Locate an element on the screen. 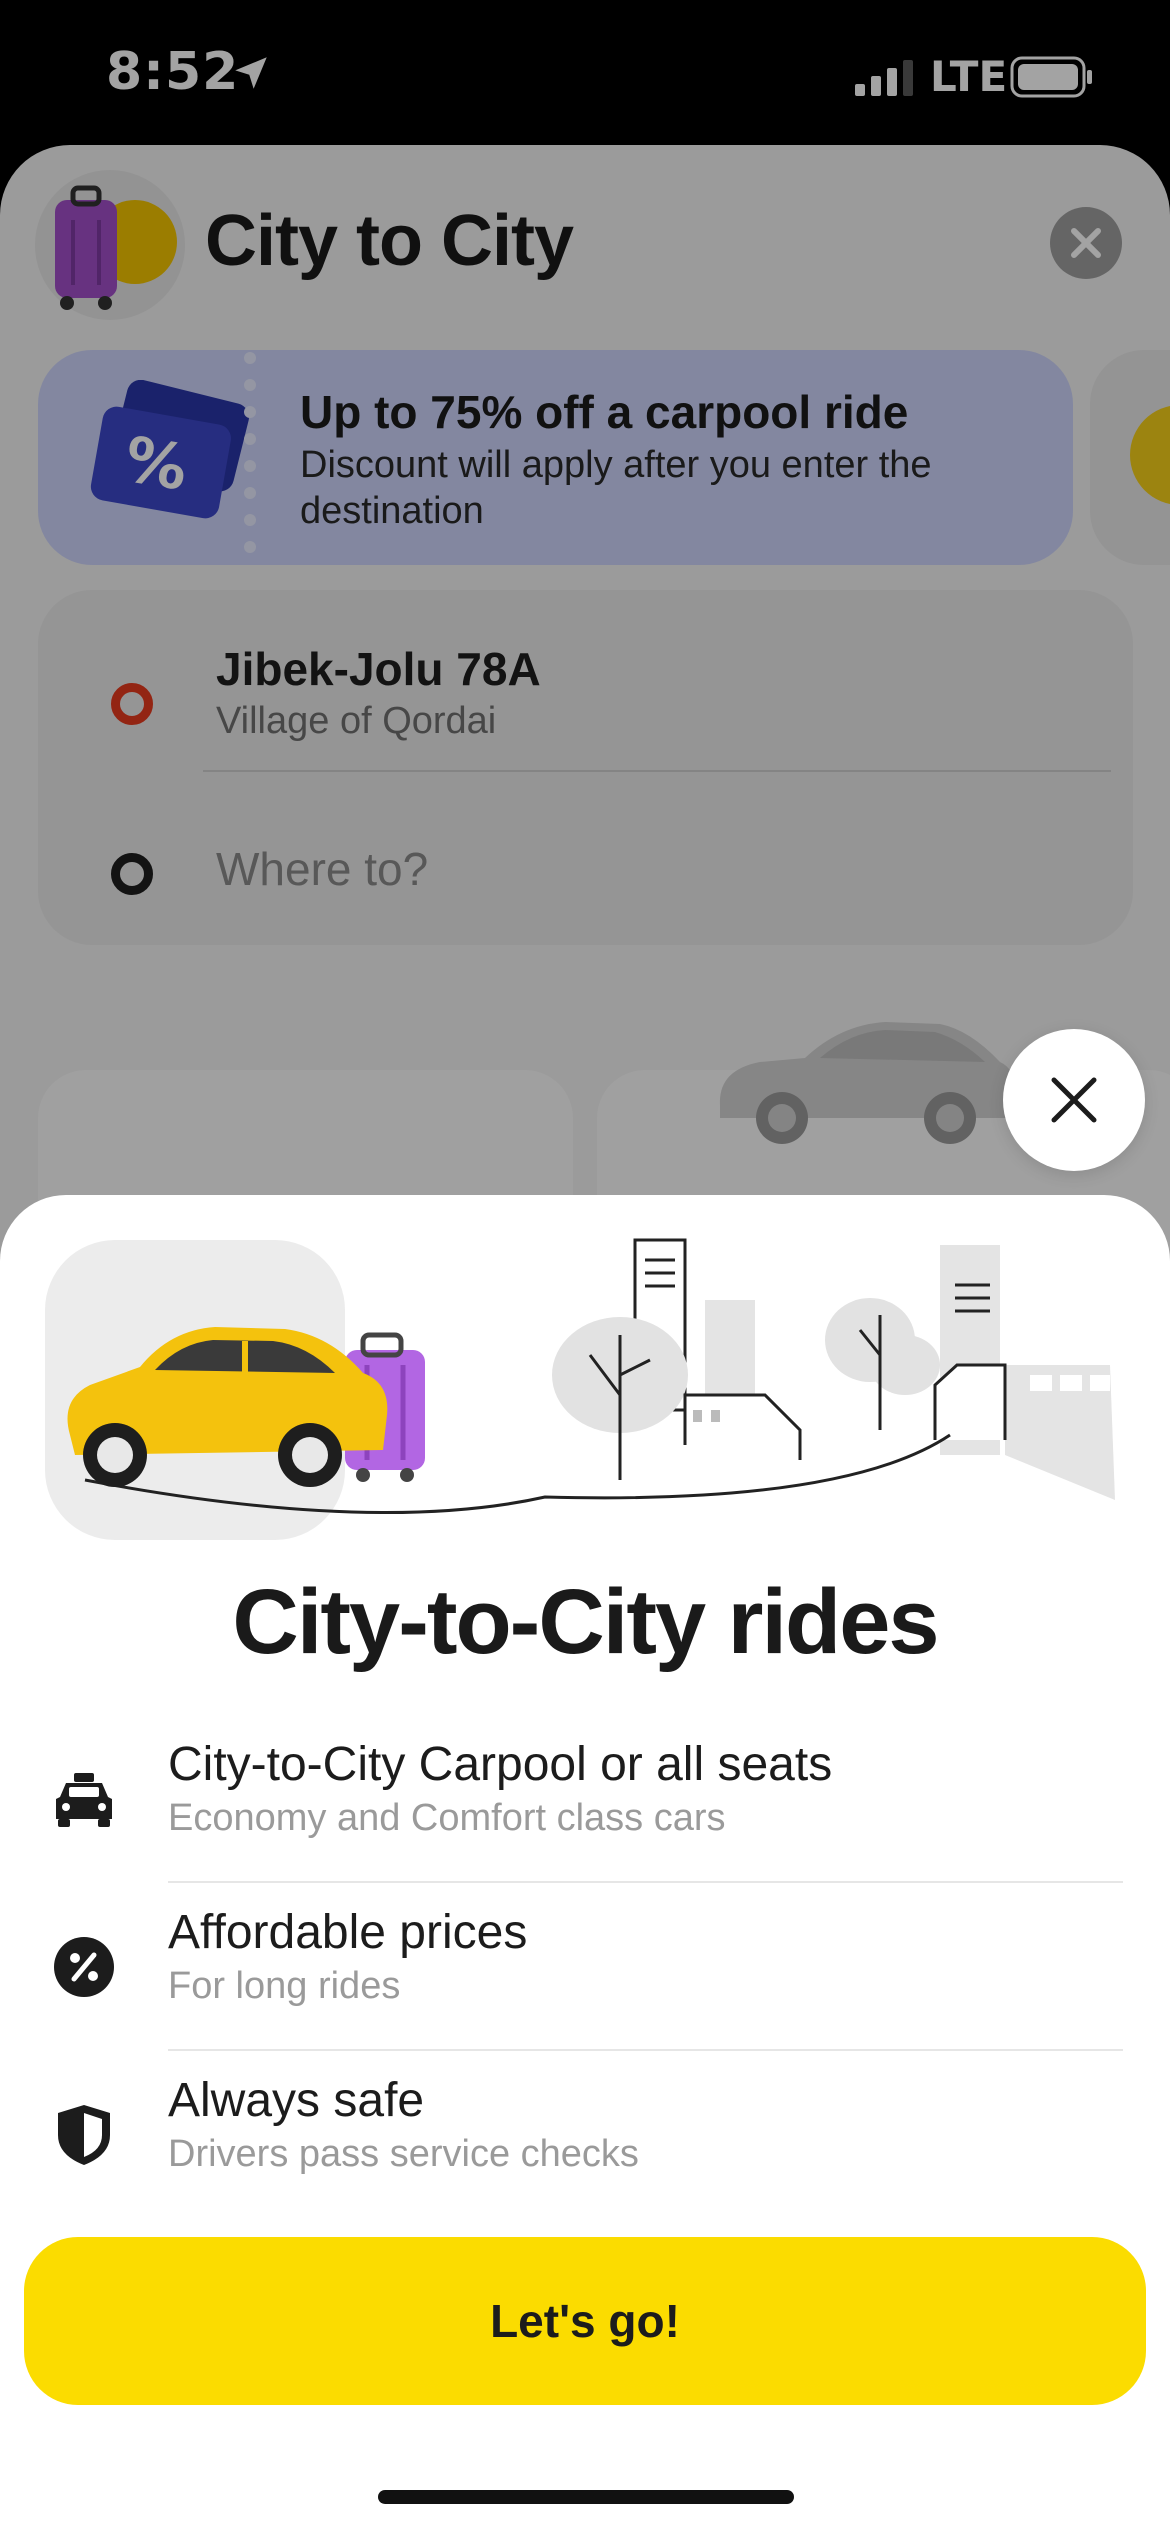 This screenshot has height=2532, width=1170. feature-title: City-to-City Carpool or all seats is located at coordinates (500, 1764).